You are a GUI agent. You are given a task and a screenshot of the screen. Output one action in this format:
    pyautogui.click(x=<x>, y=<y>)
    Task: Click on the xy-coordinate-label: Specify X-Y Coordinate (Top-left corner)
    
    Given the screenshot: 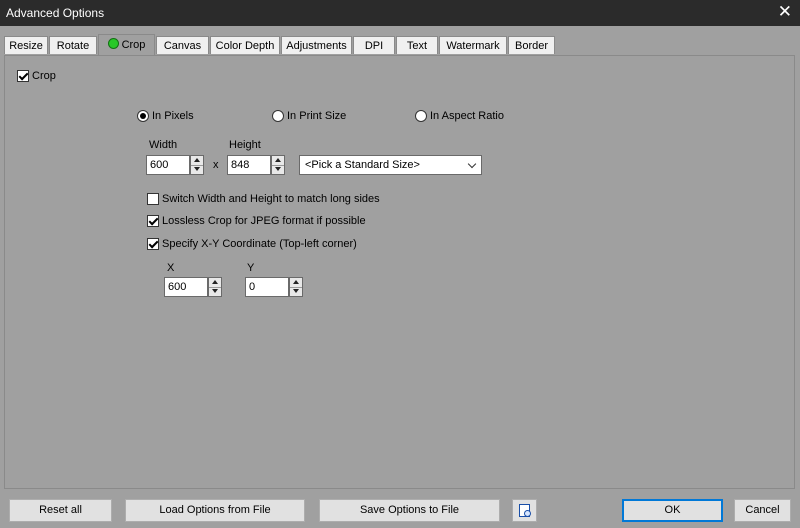 What is the action you would take?
    pyautogui.click(x=259, y=244)
    